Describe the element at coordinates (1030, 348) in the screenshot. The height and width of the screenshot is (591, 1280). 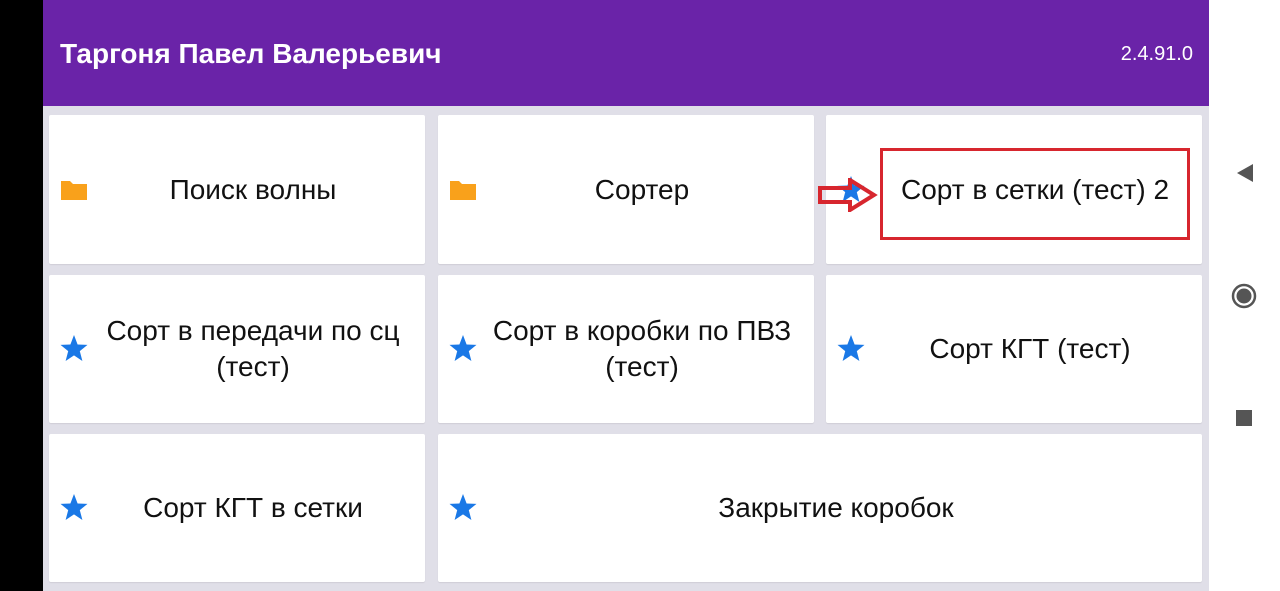
I see `tile-label: Сорт КГТ (тест)` at that location.